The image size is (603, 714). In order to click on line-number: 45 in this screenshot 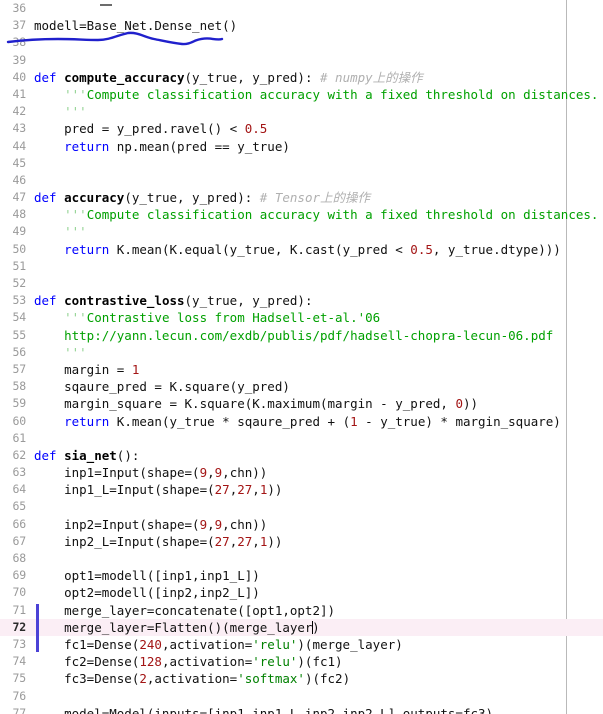, I will do `click(13, 163)`.